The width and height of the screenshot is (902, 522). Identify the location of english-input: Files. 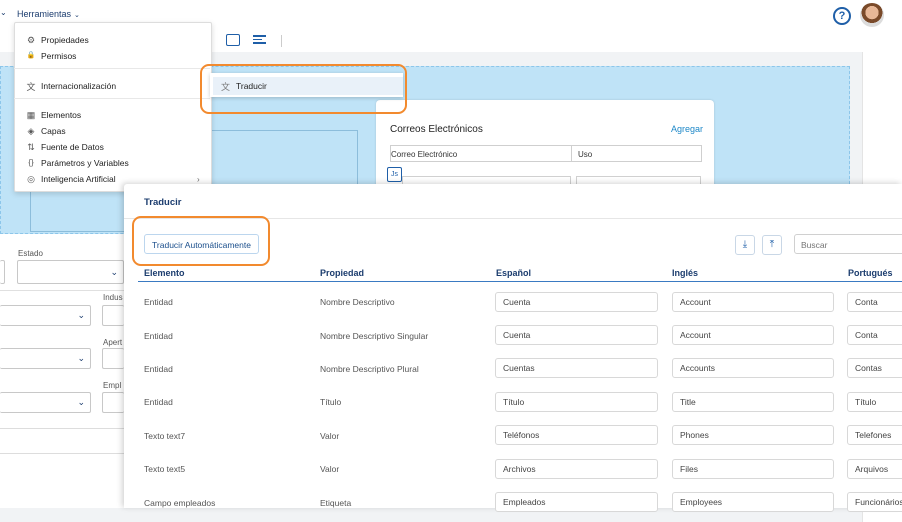
(753, 469).